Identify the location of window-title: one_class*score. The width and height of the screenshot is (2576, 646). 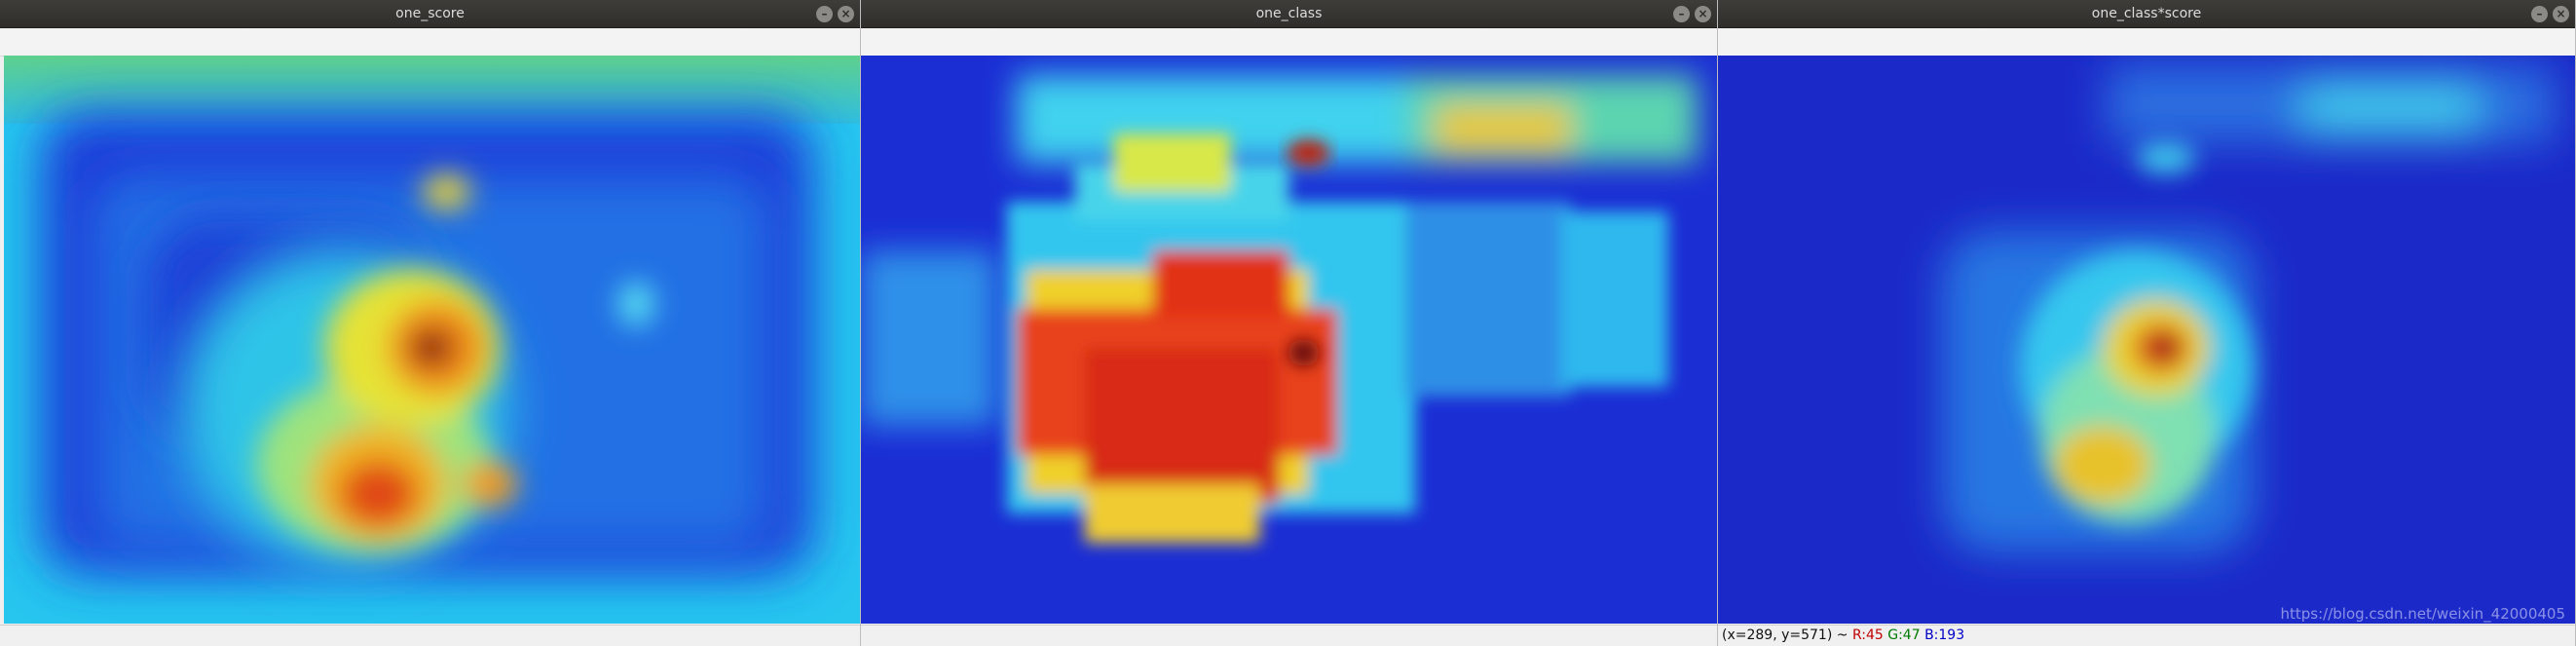
(2146, 14).